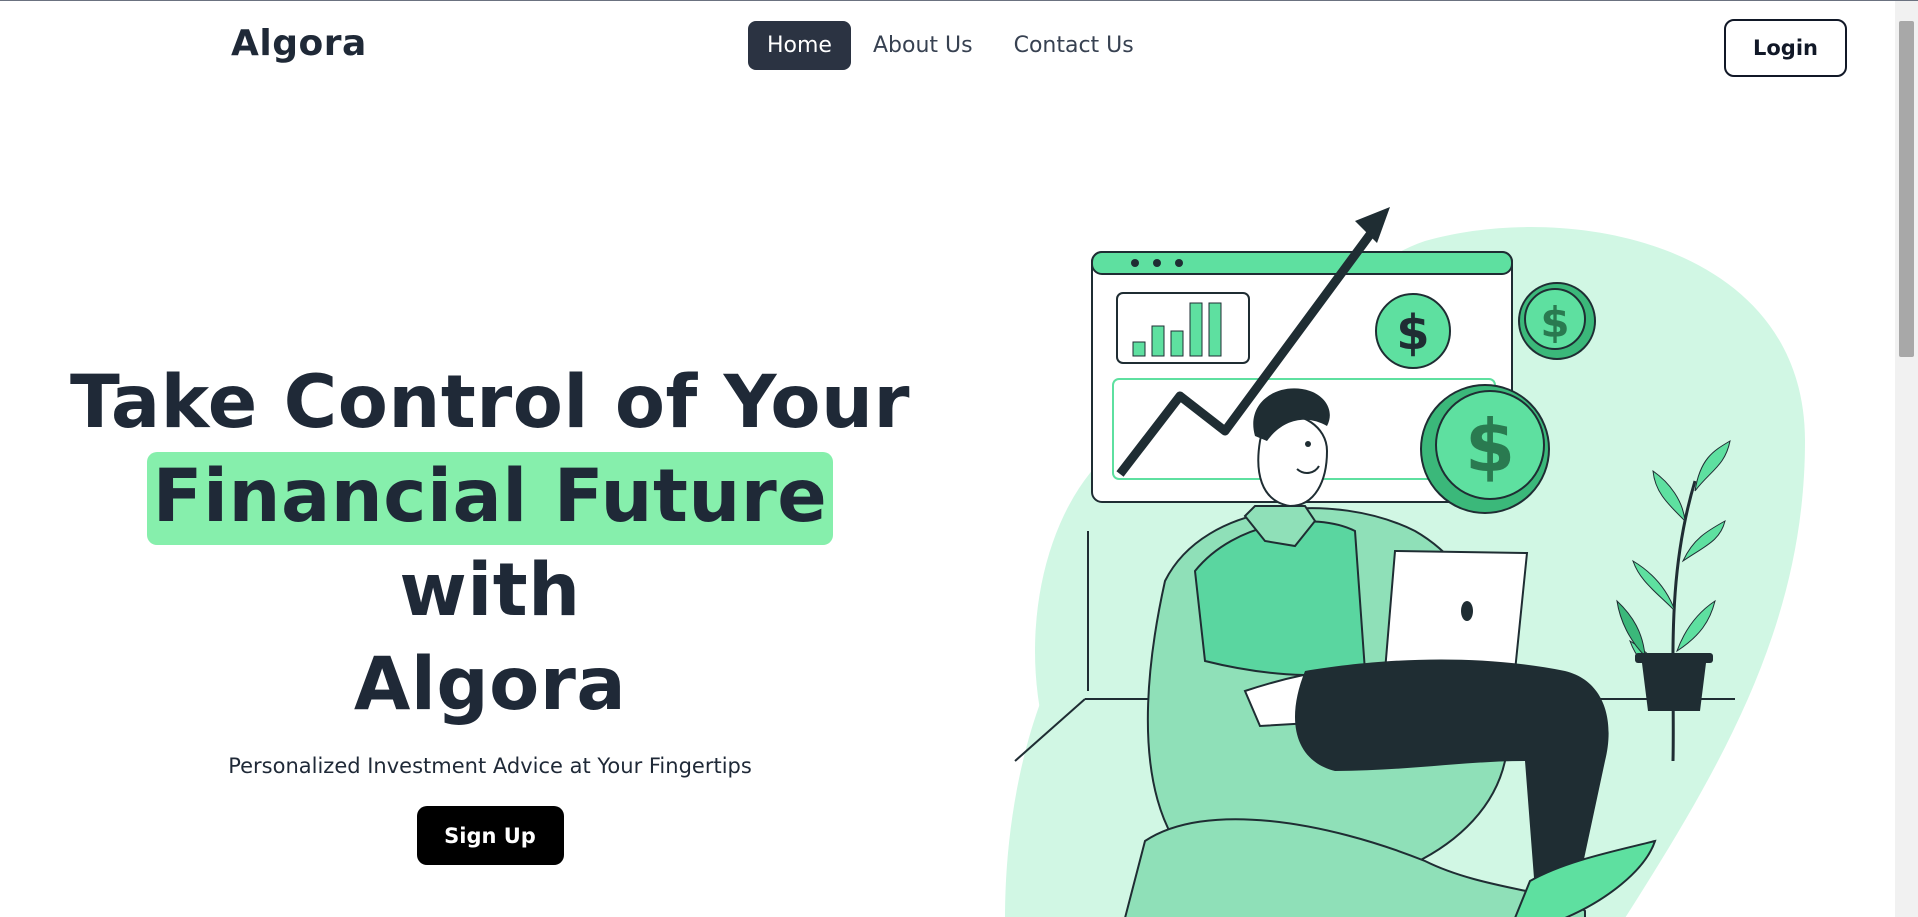 Image resolution: width=1918 pixels, height=917 pixels. What do you see at coordinates (1906, 189) in the screenshot?
I see `scrollbar-thumb` at bounding box center [1906, 189].